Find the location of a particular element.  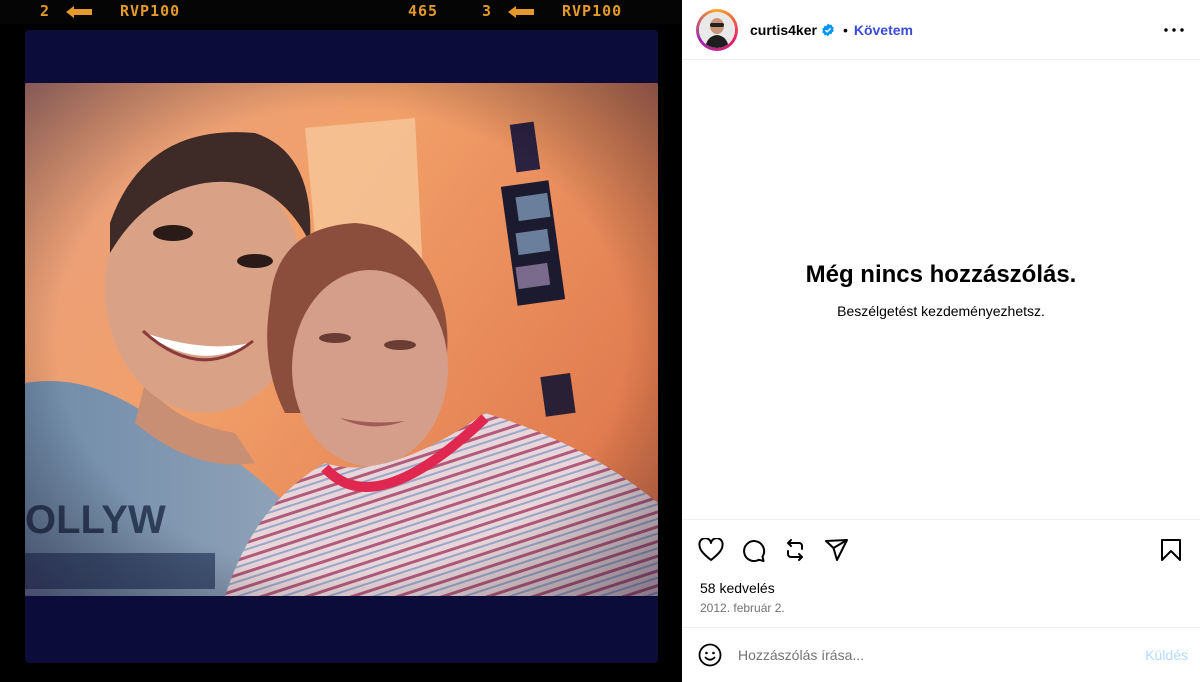

following-button: Követem is located at coordinates (883, 30).